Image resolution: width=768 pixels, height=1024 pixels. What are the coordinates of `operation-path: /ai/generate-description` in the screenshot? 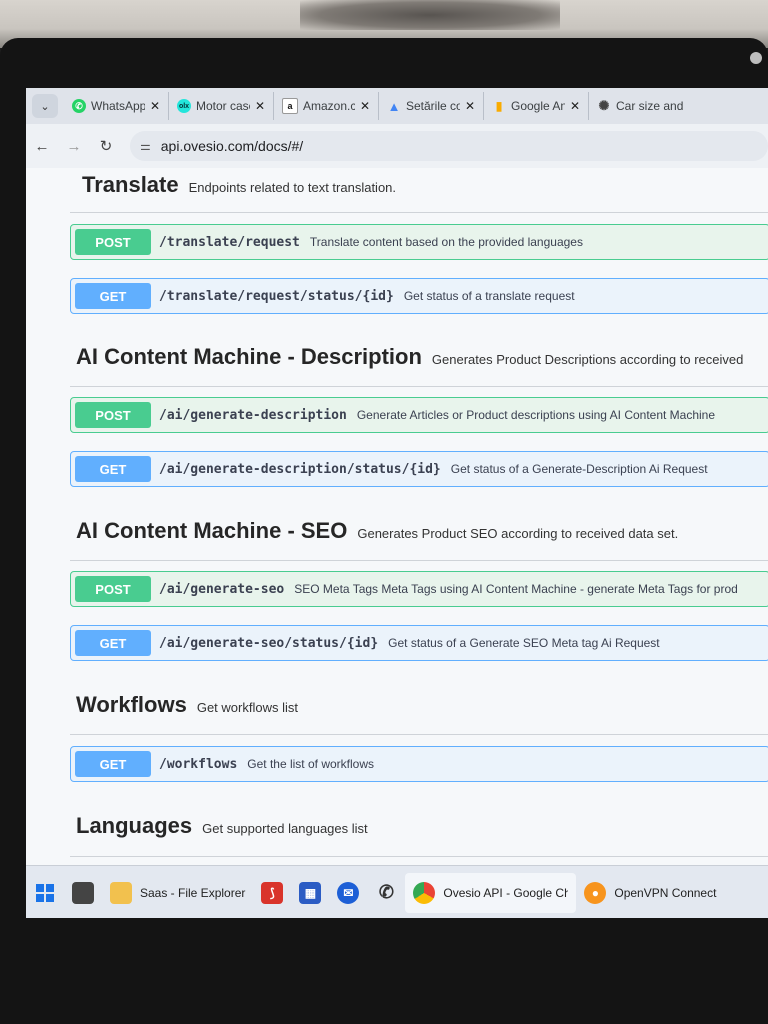 It's located at (253, 415).